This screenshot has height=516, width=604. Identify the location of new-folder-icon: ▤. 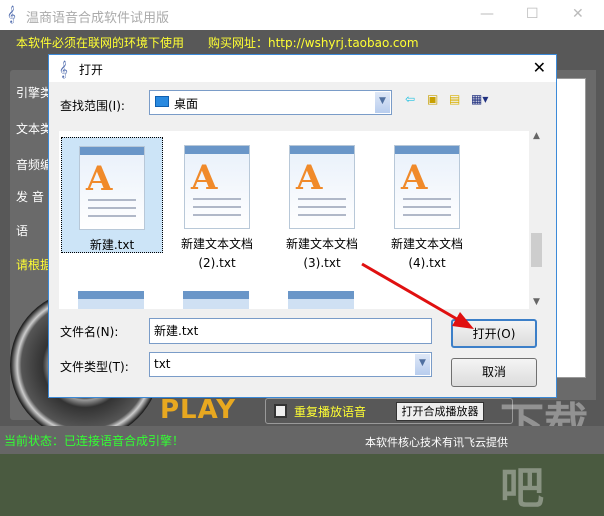
(454, 99).